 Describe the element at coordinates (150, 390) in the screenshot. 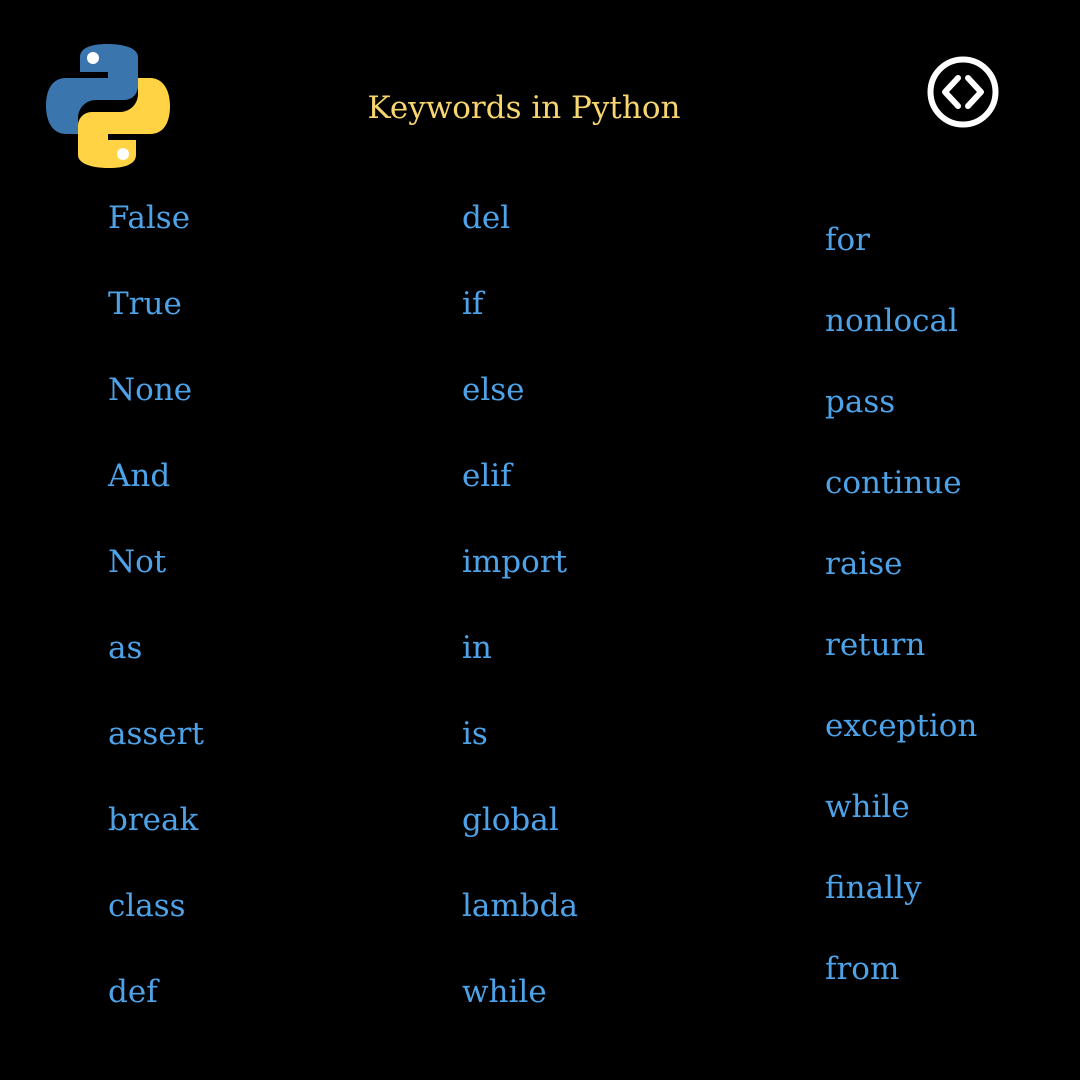

I see `keyword-item: None` at that location.